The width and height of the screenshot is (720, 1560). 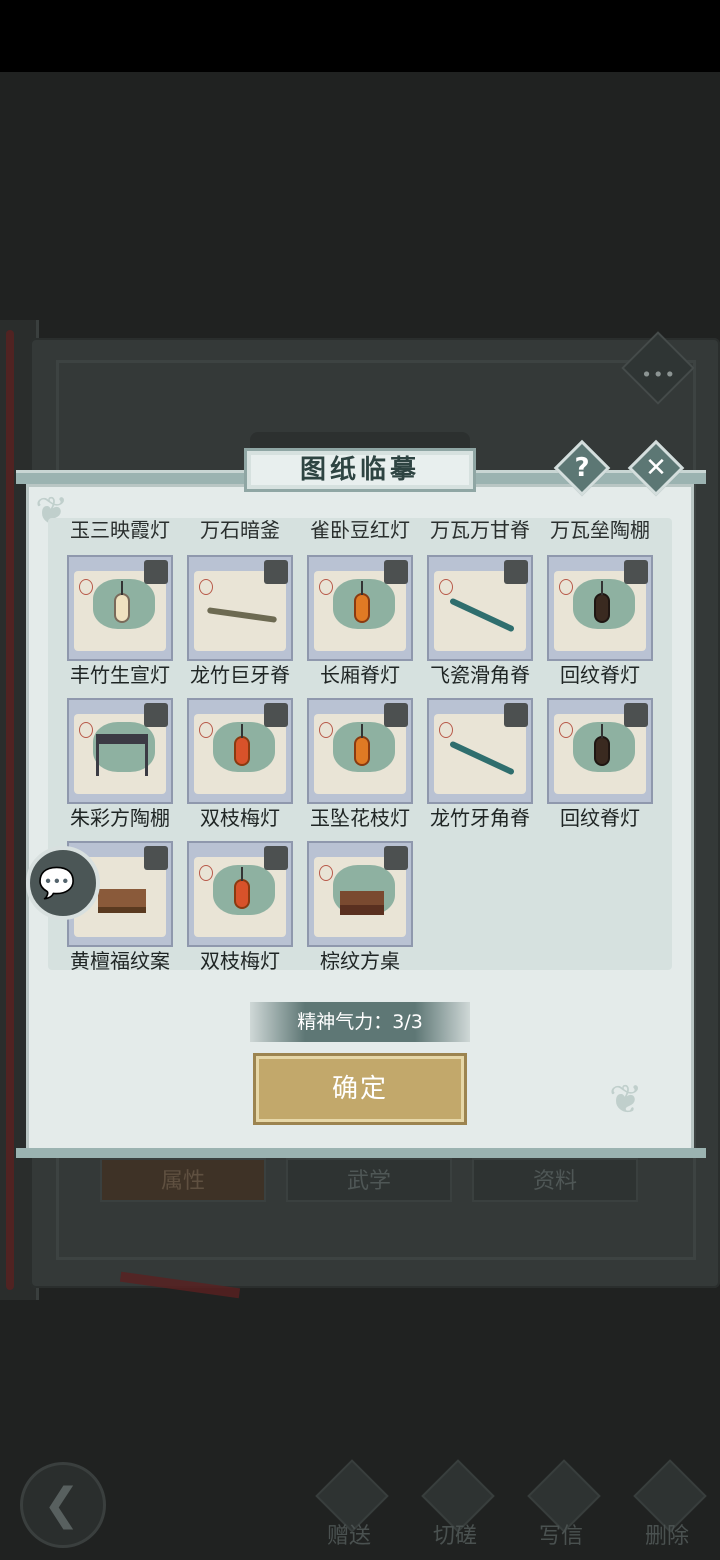 What do you see at coordinates (360, 1089) in the screenshot?
I see `confirm-button: 确定` at bounding box center [360, 1089].